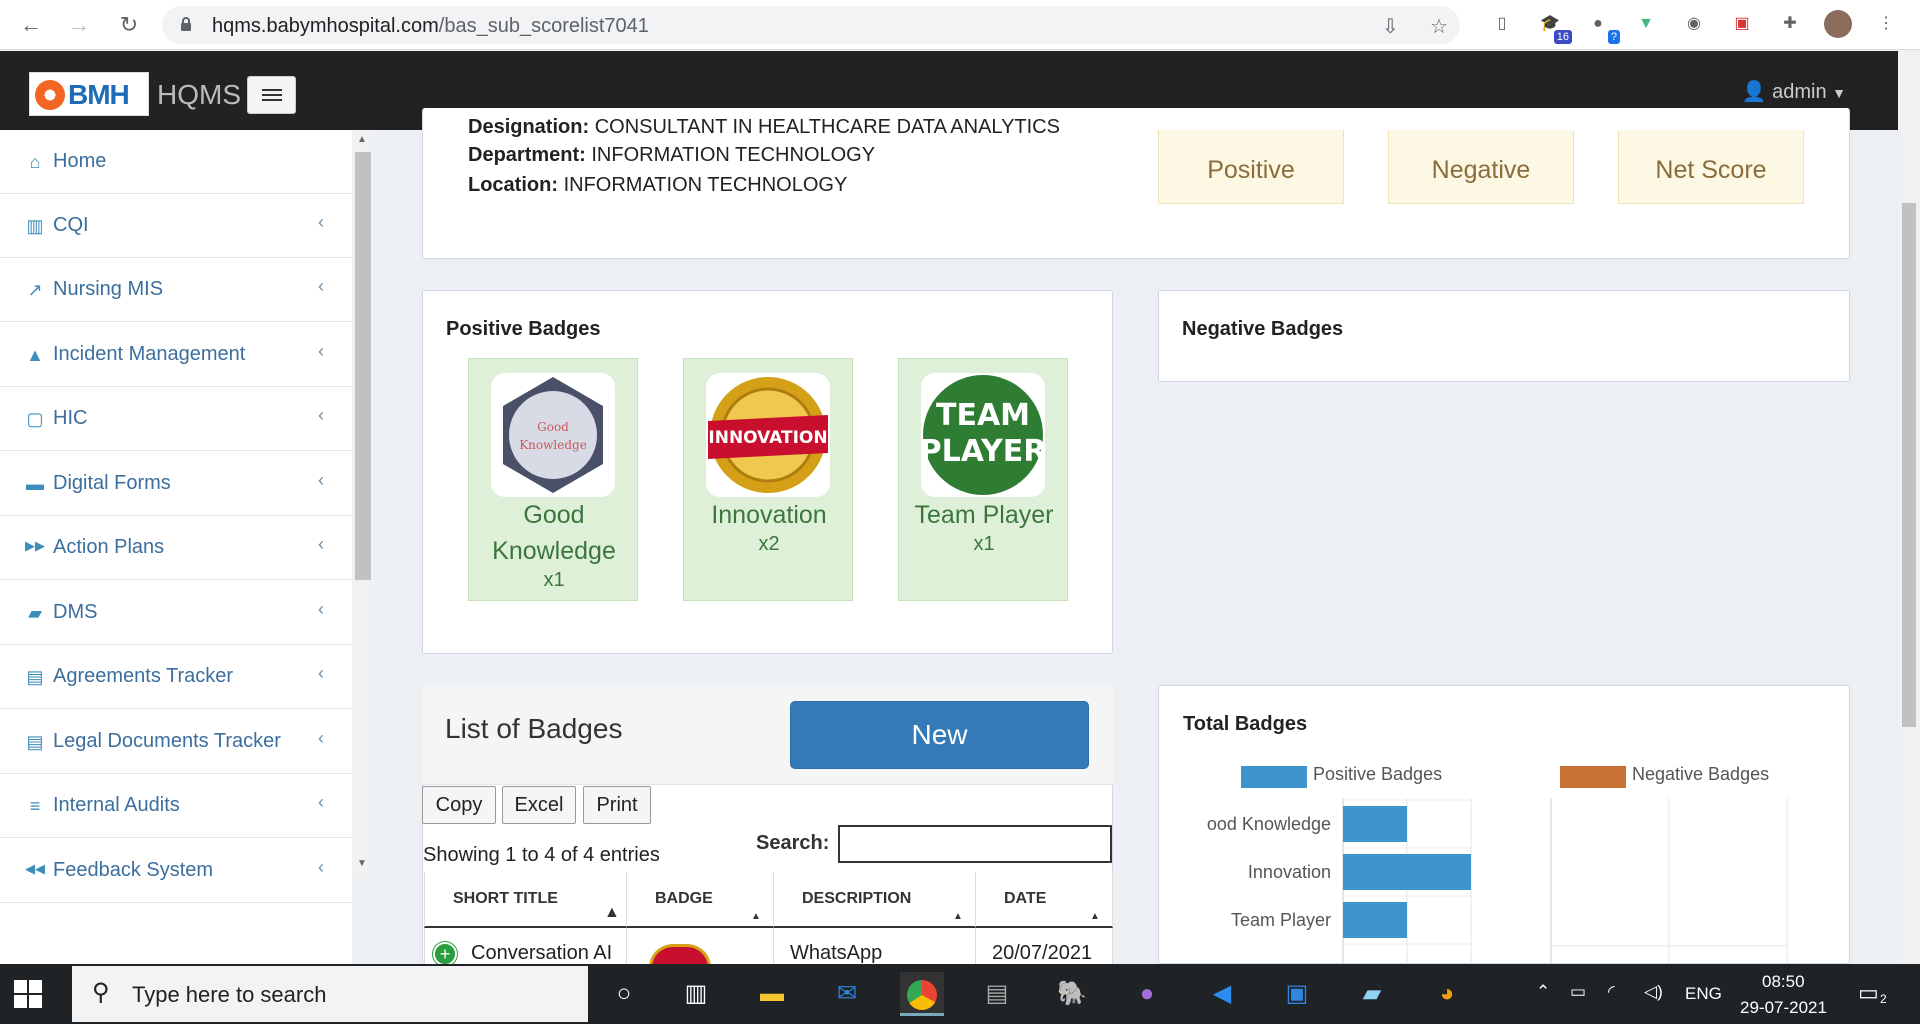 The image size is (1920, 1024). I want to click on vscode-icon: ◀, so click(1222, 994).